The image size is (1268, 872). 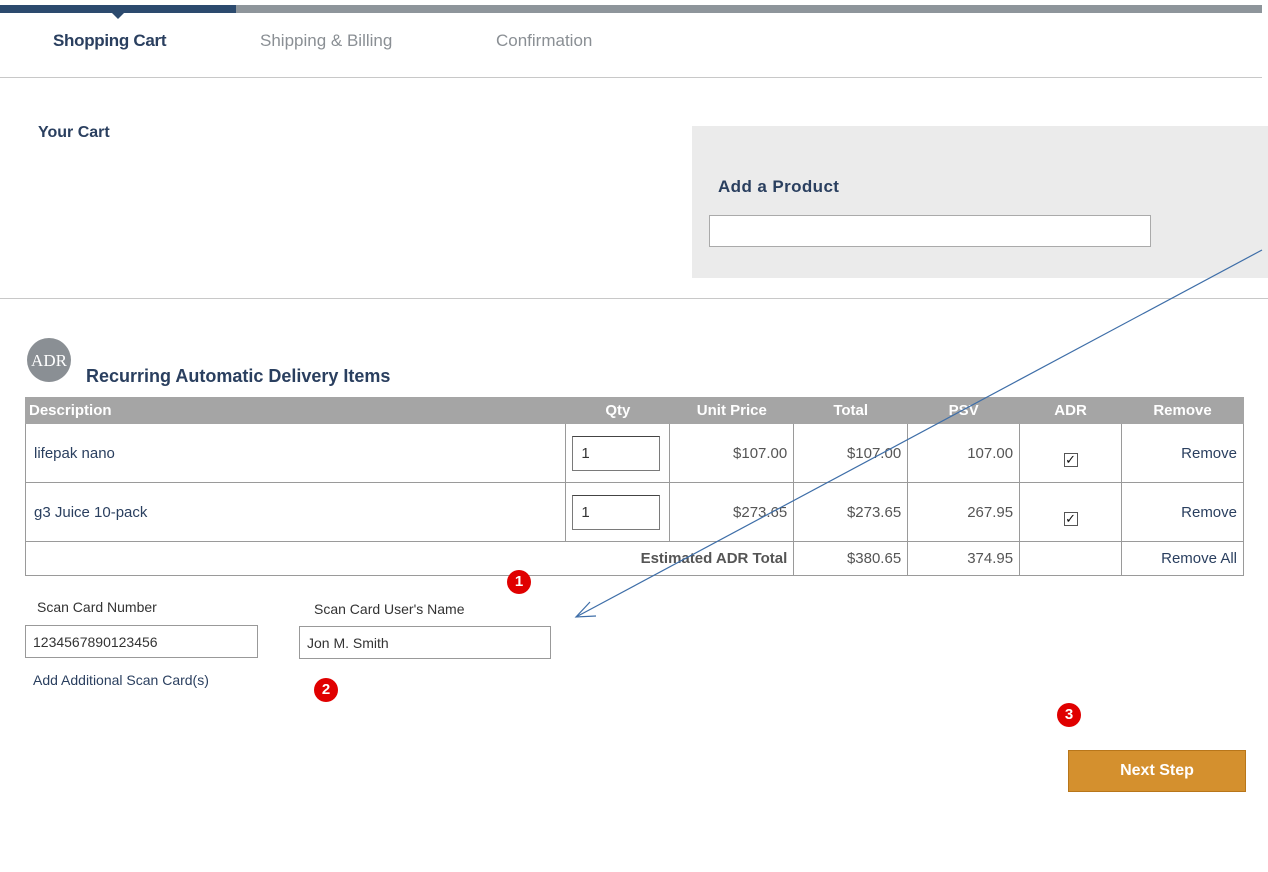 I want to click on add-scan-card-link: Add Additional Scan Card(s), so click(x=121, y=680).